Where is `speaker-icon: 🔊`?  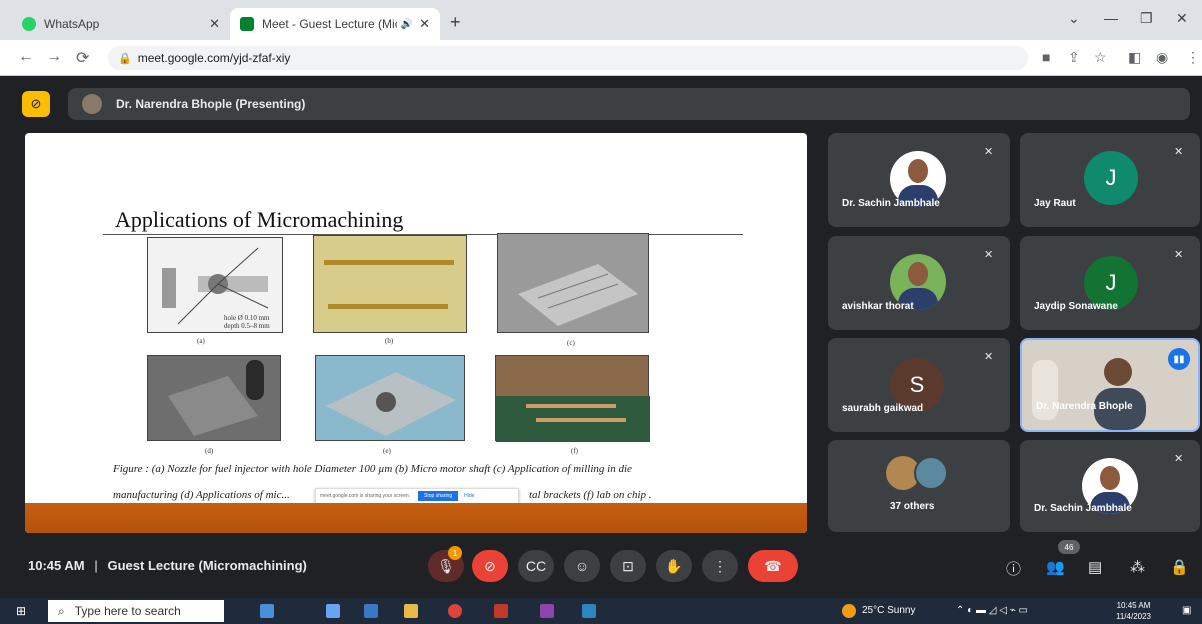
speaker-icon: 🔊 is located at coordinates (407, 24).